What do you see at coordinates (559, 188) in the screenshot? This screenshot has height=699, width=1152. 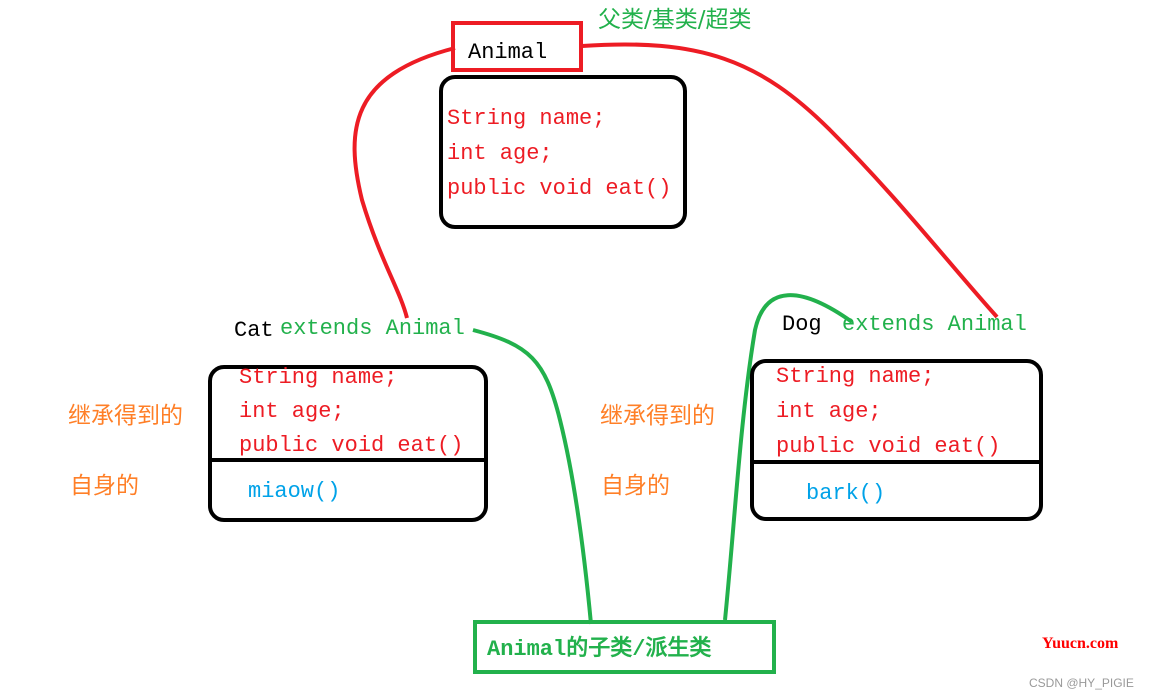 I see `parent-member: public void eat()` at bounding box center [559, 188].